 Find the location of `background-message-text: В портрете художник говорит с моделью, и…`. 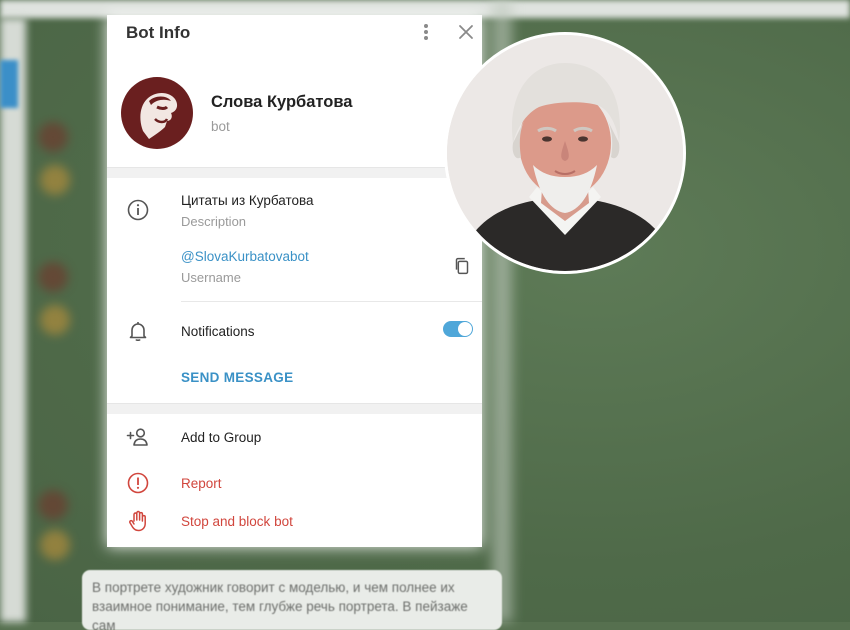

background-message-text: В портрете художник говорит с моделью, и… is located at coordinates (280, 605).